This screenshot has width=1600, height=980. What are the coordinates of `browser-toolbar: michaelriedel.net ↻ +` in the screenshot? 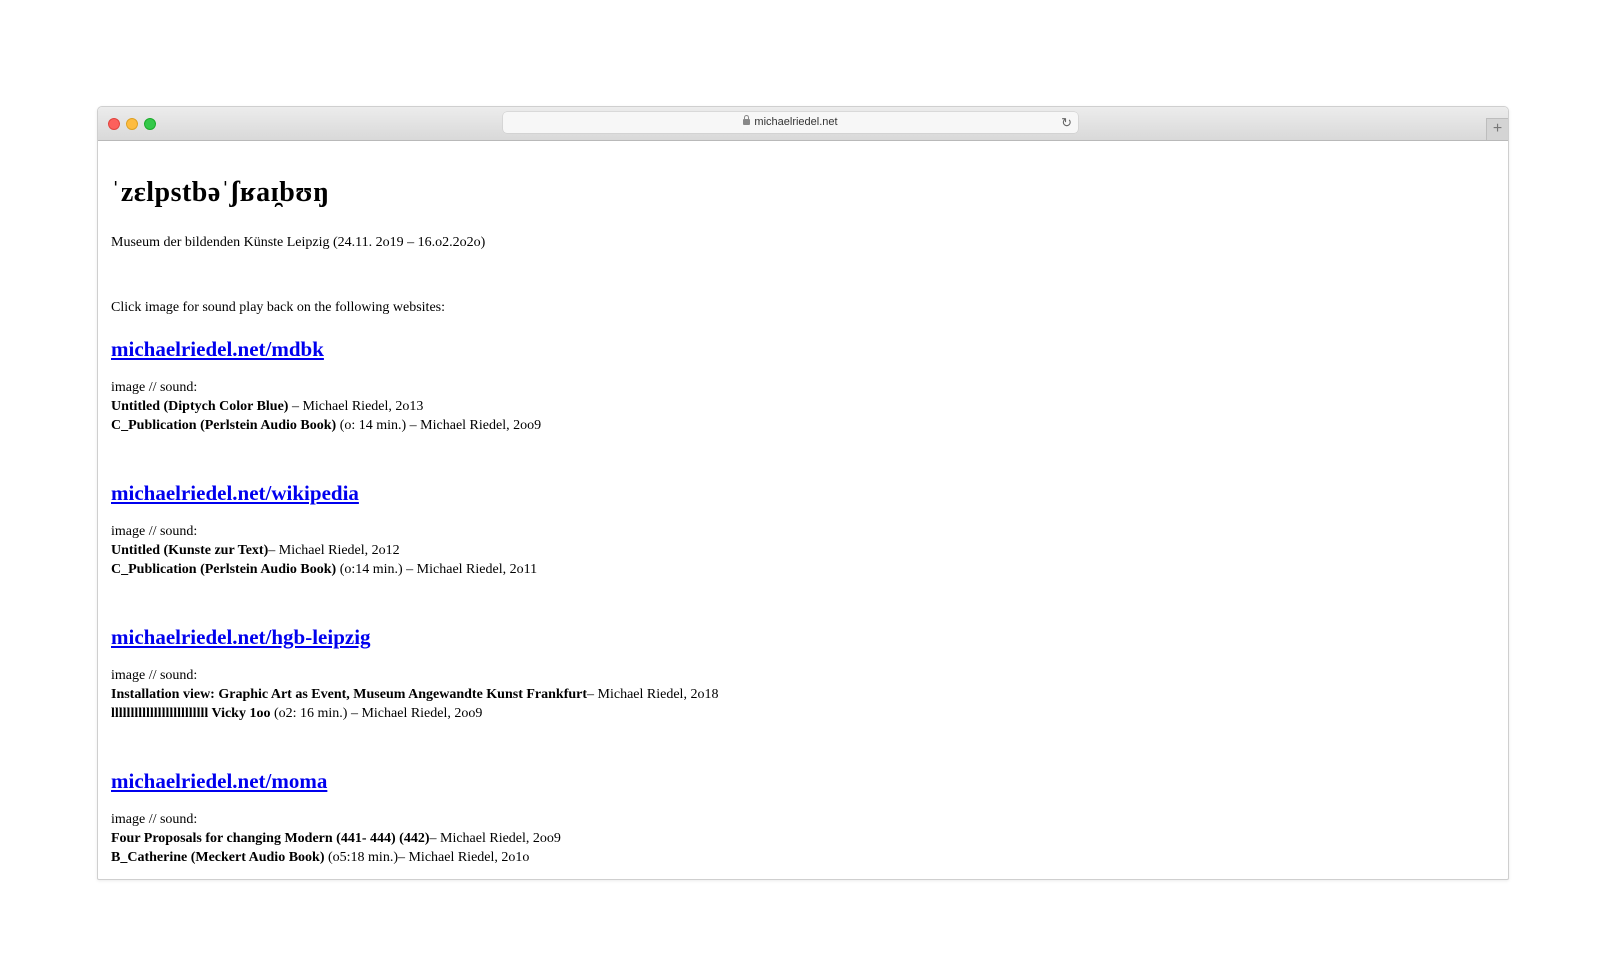 It's located at (803, 124).